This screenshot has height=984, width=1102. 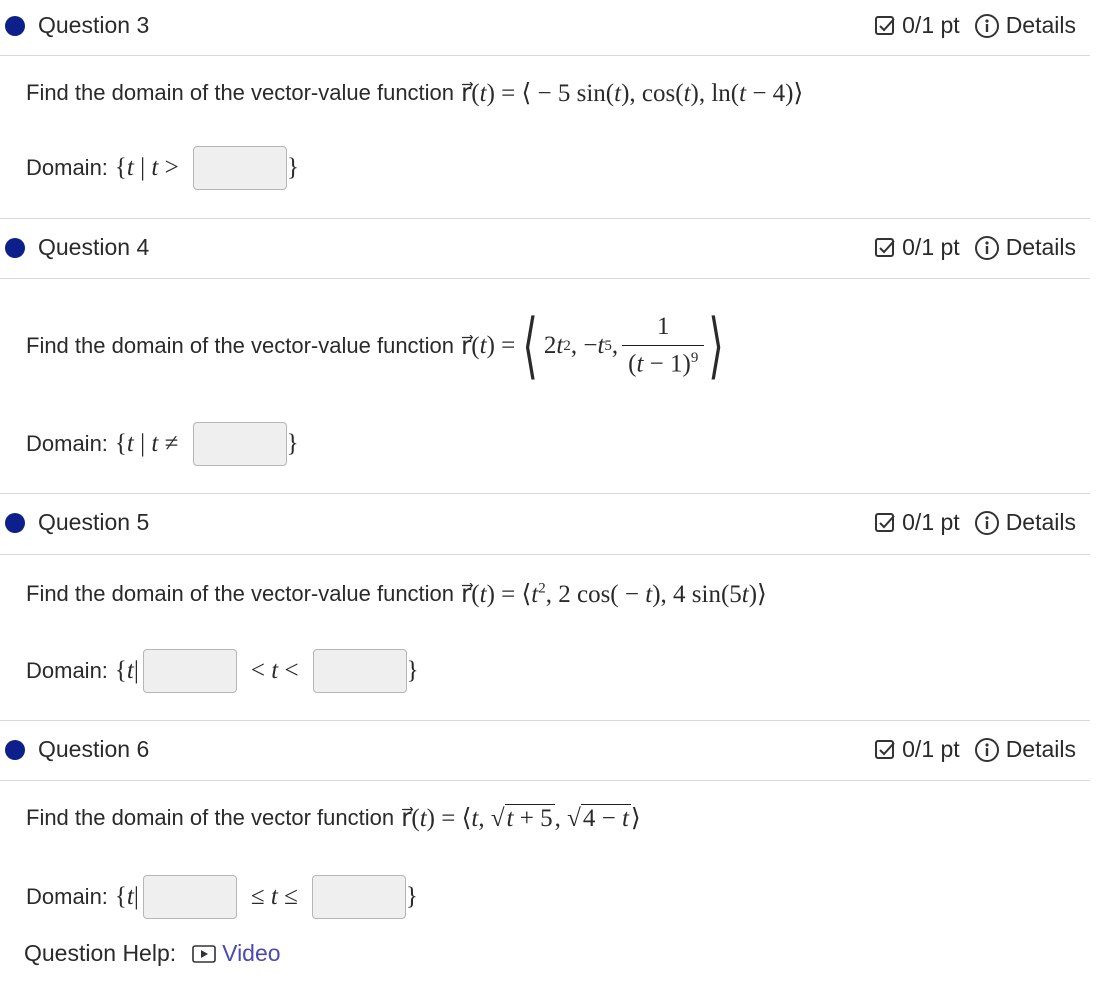 I want to click on formula: r⃗(t) = ⟨t2, 2 cos( − t), 4 sin(5t)⟩, so click(x=614, y=594).